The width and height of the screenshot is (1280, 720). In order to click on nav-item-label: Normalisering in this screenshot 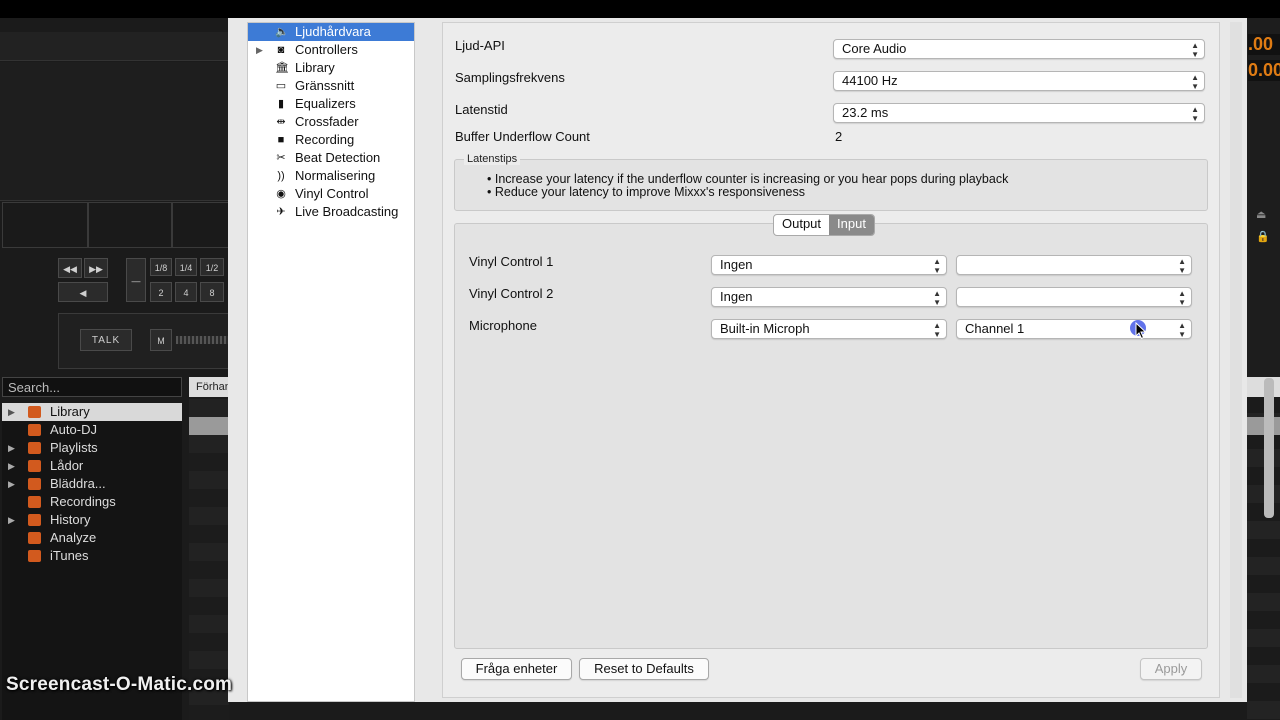, I will do `click(335, 175)`.